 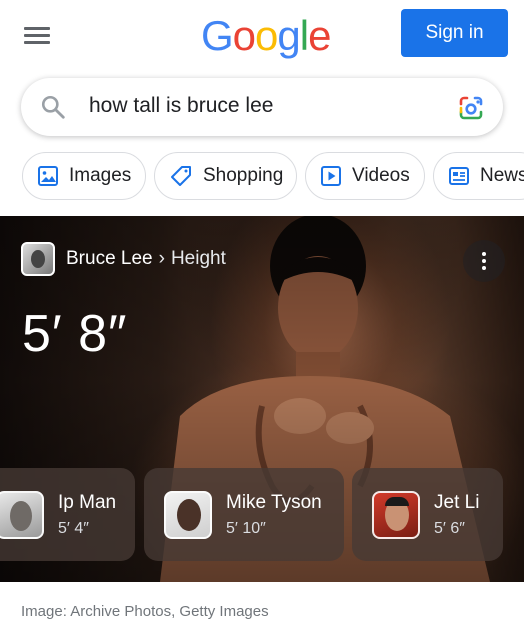 I want to click on jet-li-photo, so click(x=396, y=514).